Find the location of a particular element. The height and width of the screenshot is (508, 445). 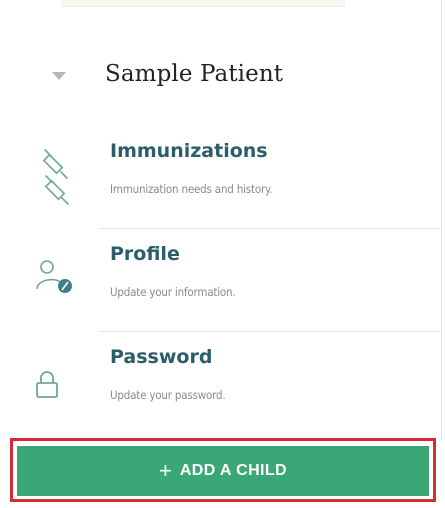

menu-item-title: Immunizations is located at coordinates (189, 151).